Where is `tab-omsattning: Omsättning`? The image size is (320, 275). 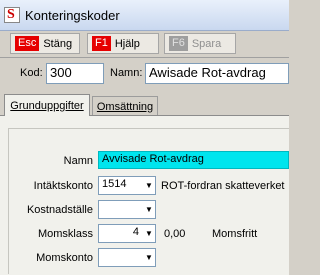
tab-omsattning: Omsättning is located at coordinates (125, 106).